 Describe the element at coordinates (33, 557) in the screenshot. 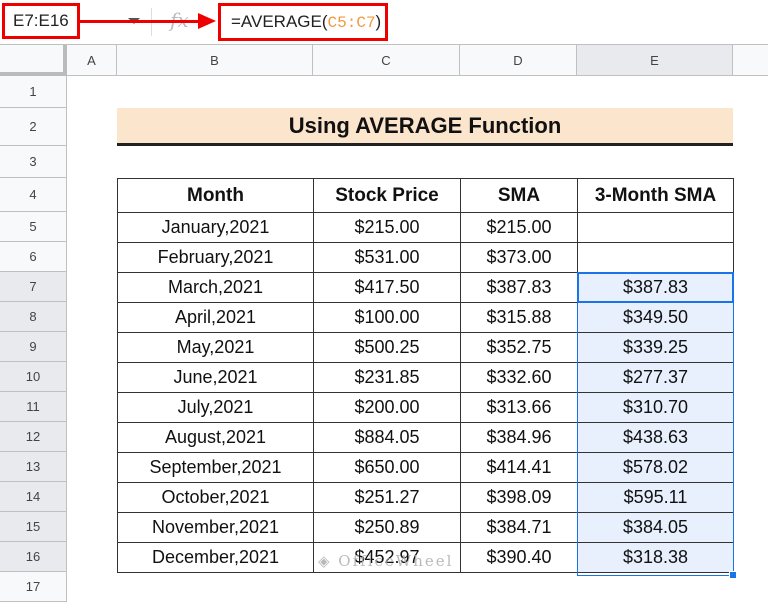

I see `row-header-16: 16` at that location.